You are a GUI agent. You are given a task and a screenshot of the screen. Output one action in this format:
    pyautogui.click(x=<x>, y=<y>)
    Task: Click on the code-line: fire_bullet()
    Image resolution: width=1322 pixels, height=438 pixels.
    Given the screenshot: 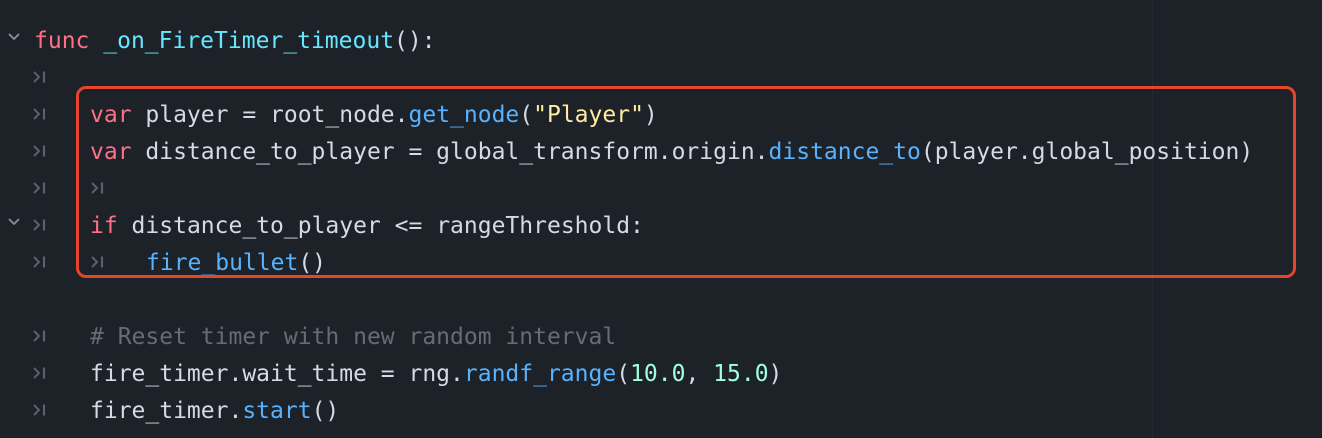 What is the action you would take?
    pyautogui.click(x=661, y=262)
    